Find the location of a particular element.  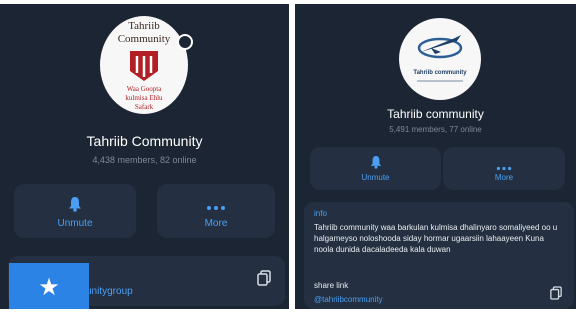

share-link-text: unitygroup is located at coordinates (109, 291).